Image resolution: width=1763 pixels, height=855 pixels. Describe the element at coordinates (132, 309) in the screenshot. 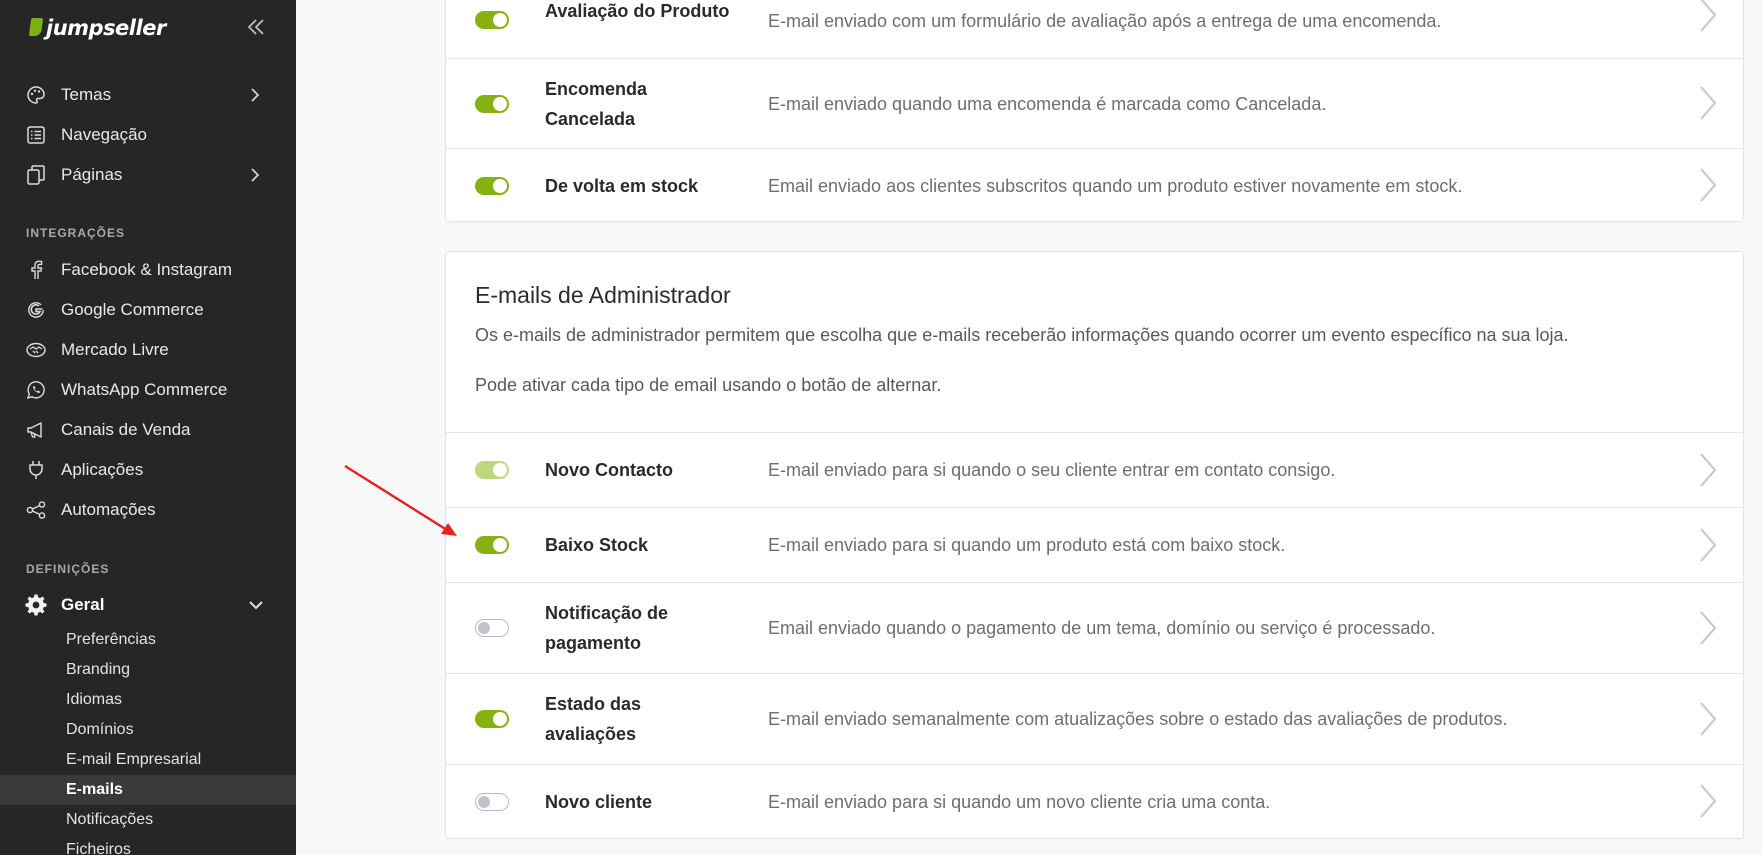

I see `sidebar-item-label: Google Commerce` at that location.